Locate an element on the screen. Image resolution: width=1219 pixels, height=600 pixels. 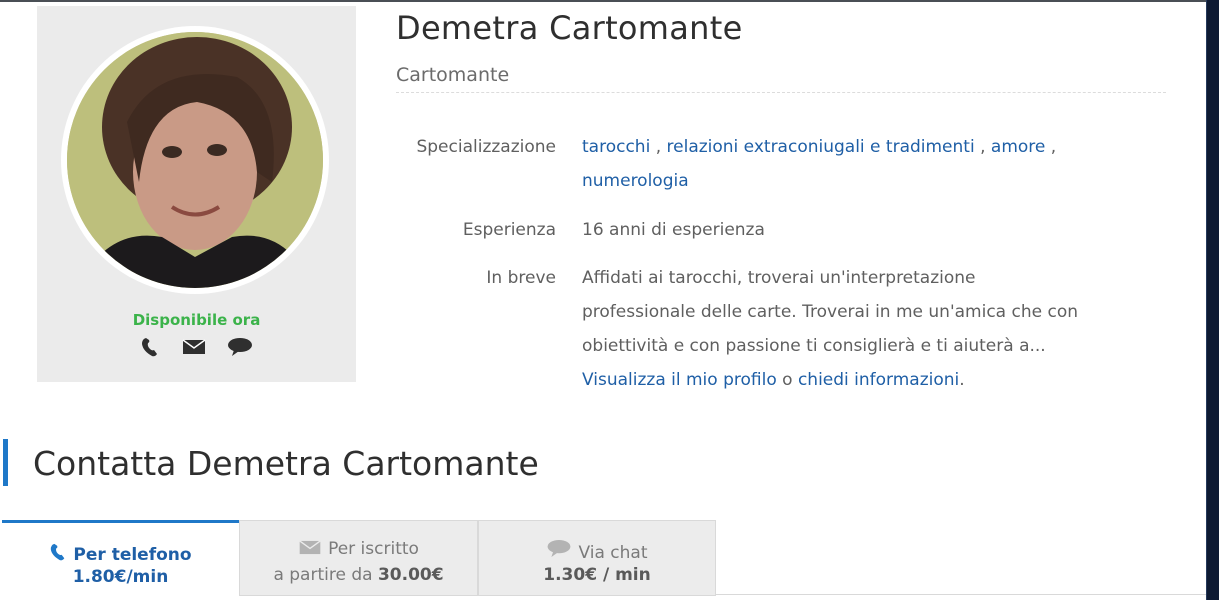
tab-written-price-prefix: a partire da is located at coordinates (323, 575).